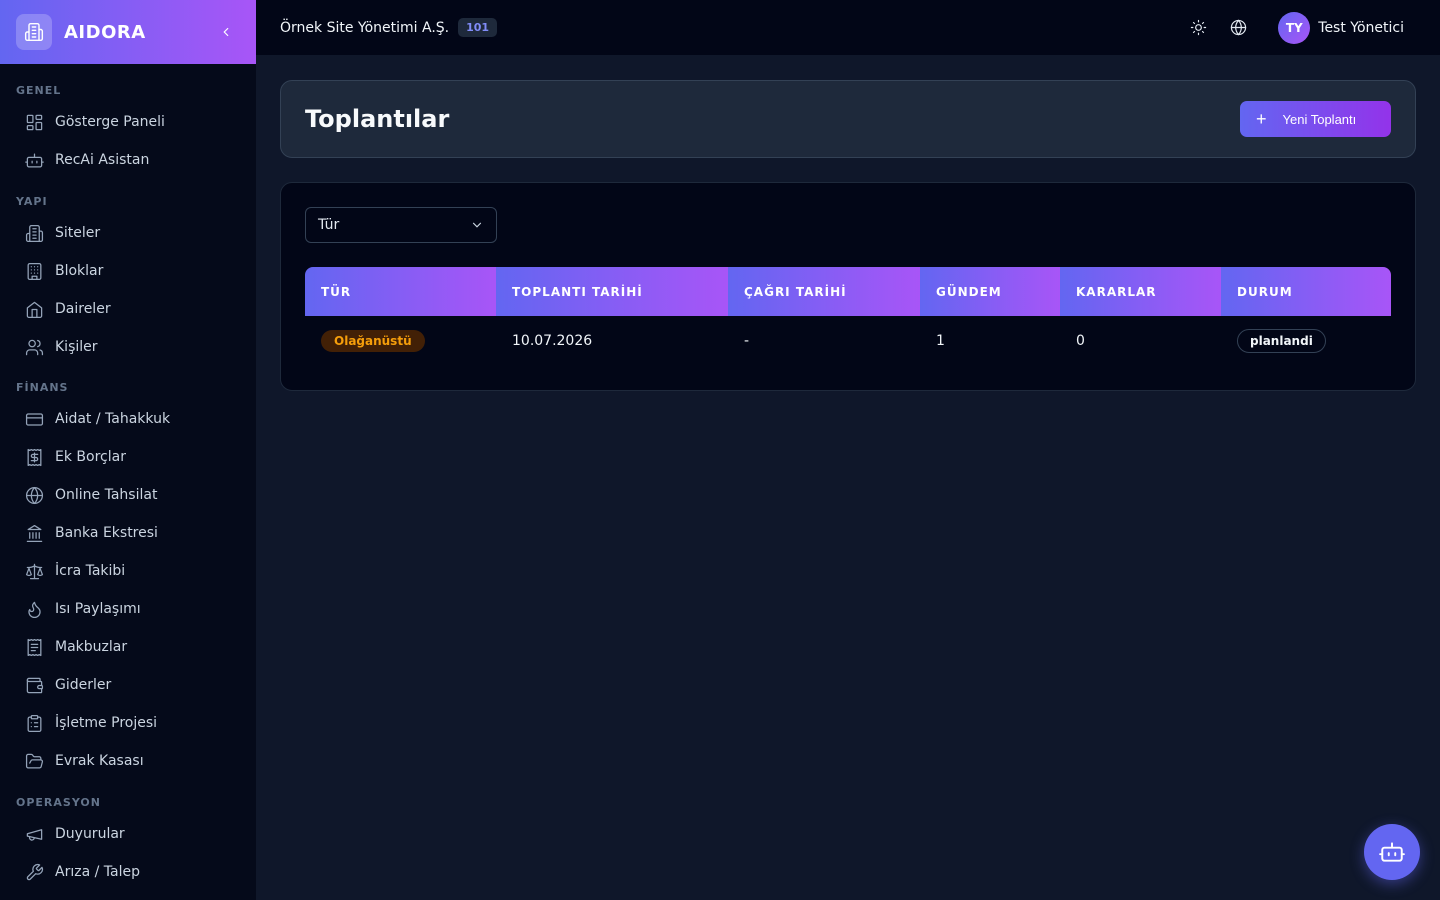  What do you see at coordinates (128, 834) in the screenshot?
I see `sidebar-item-megaphone: Duyurular` at bounding box center [128, 834].